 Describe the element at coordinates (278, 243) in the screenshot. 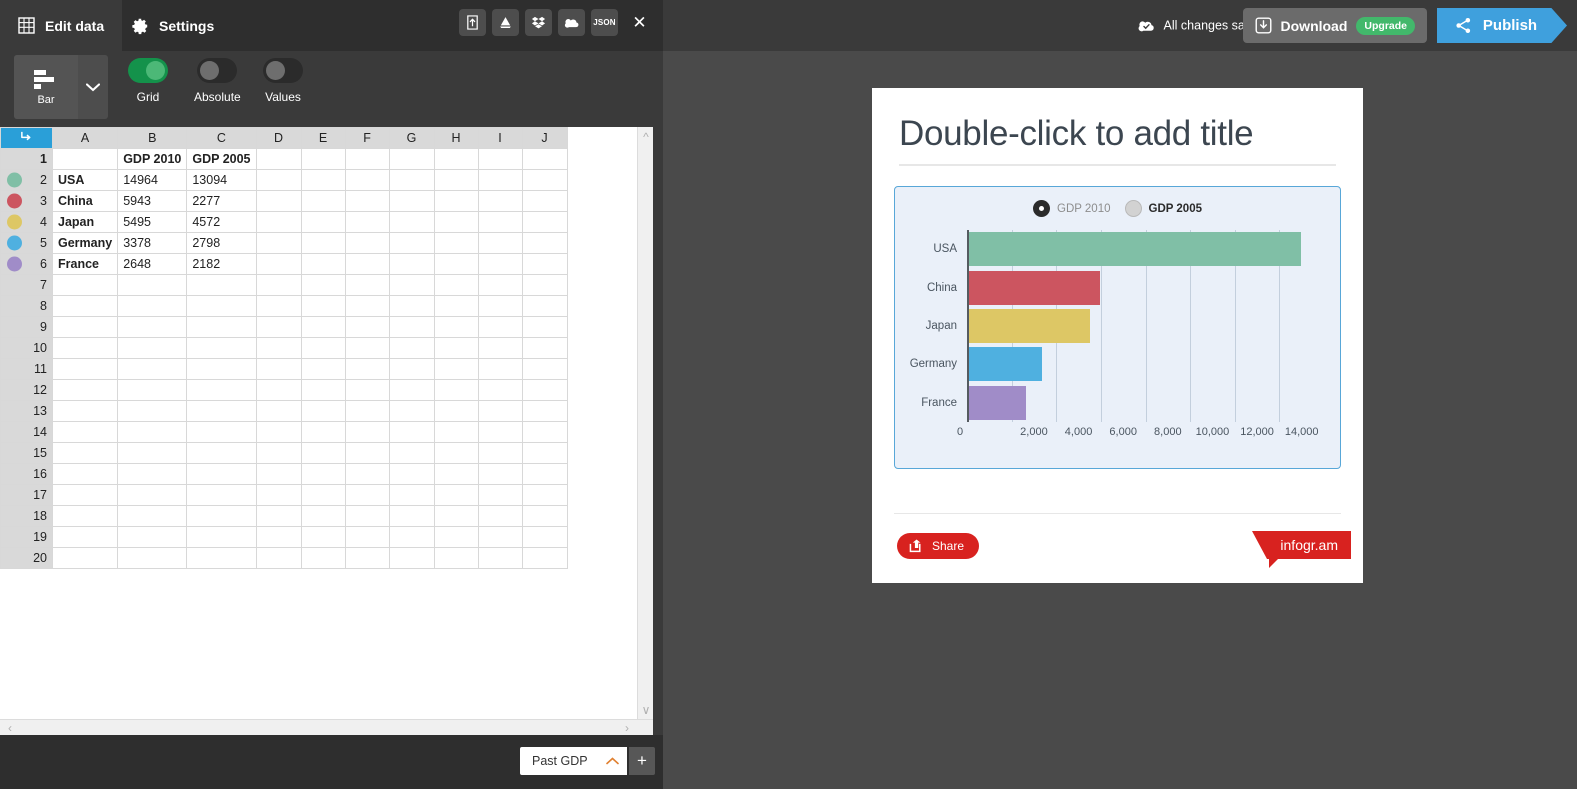

I see `cell-D5` at that location.